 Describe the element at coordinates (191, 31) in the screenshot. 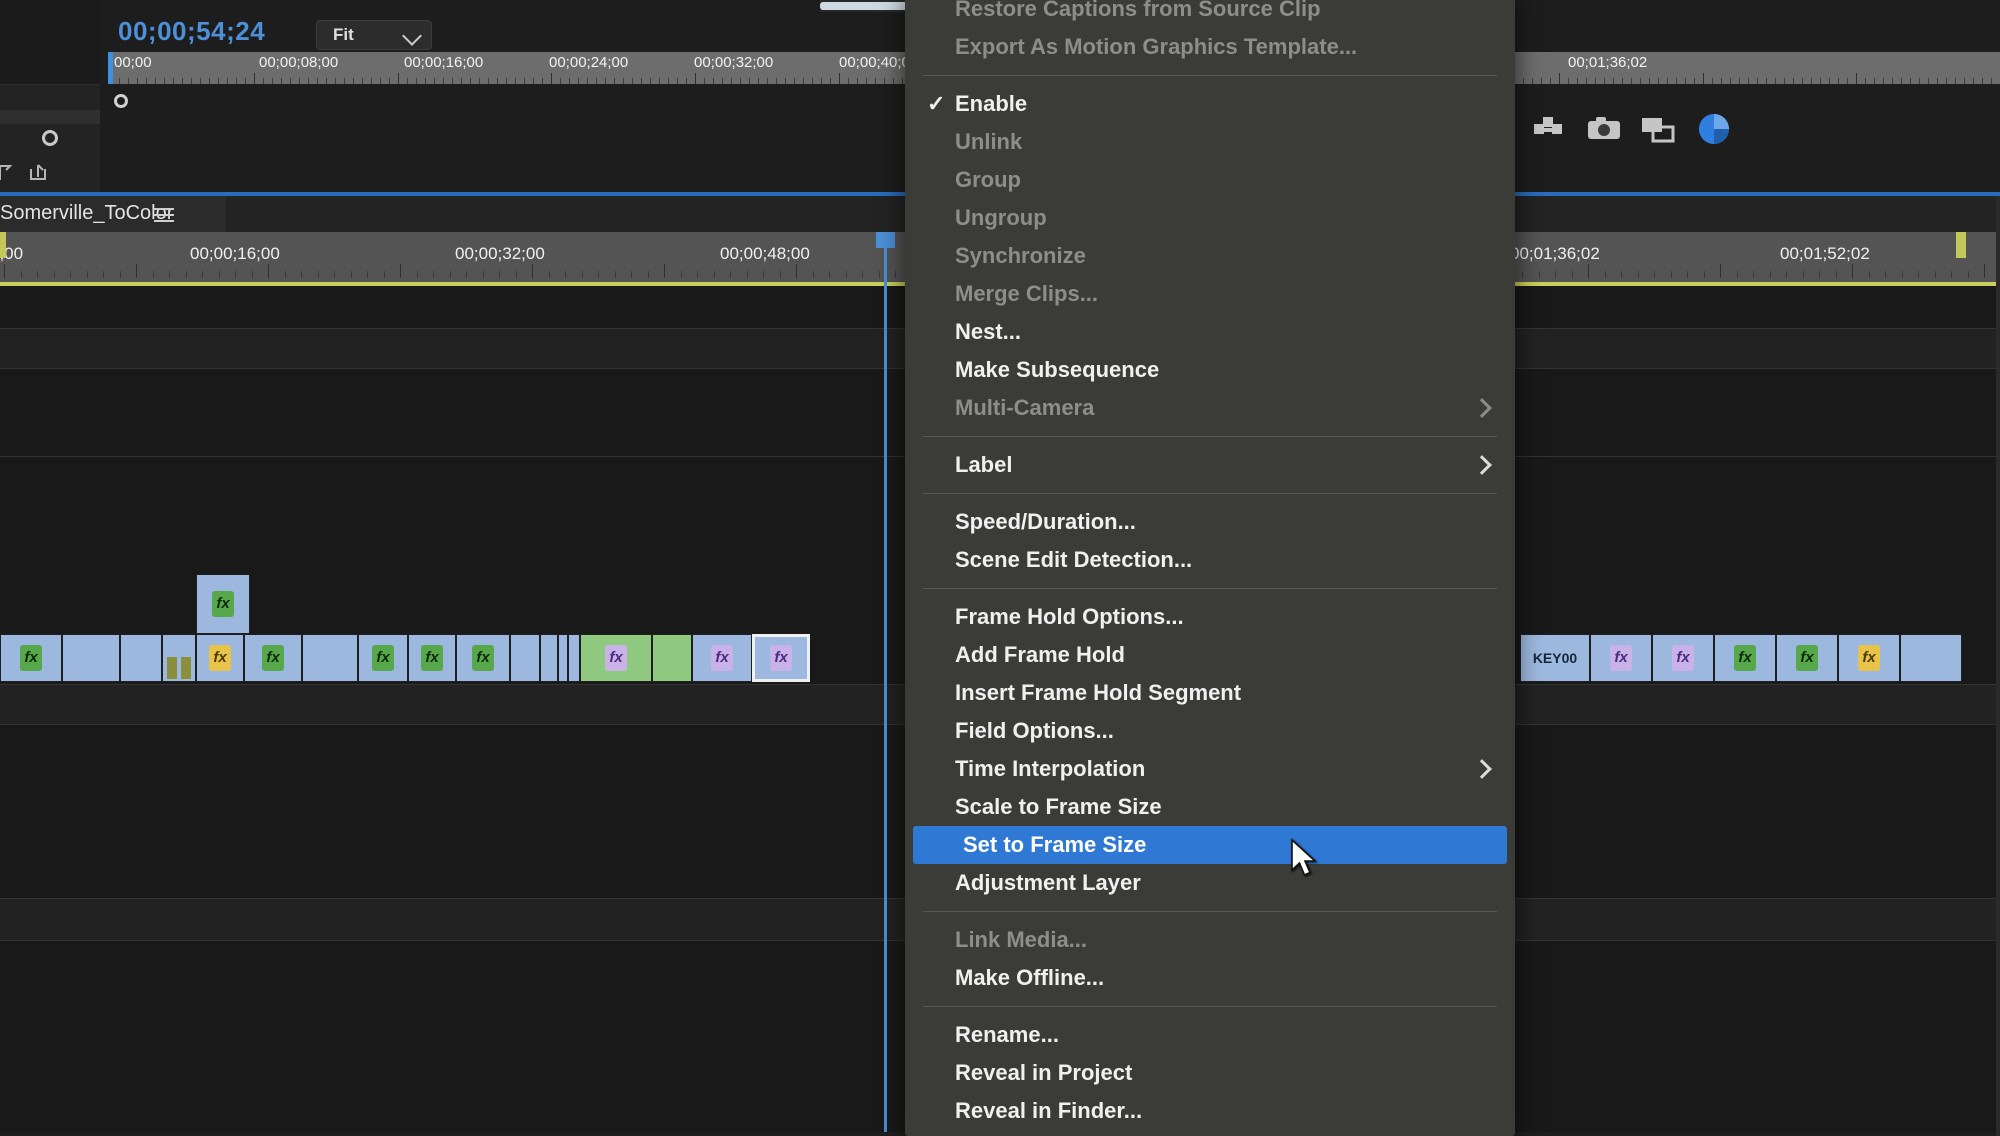

I see `program-timecode: 00;00;54;24` at that location.